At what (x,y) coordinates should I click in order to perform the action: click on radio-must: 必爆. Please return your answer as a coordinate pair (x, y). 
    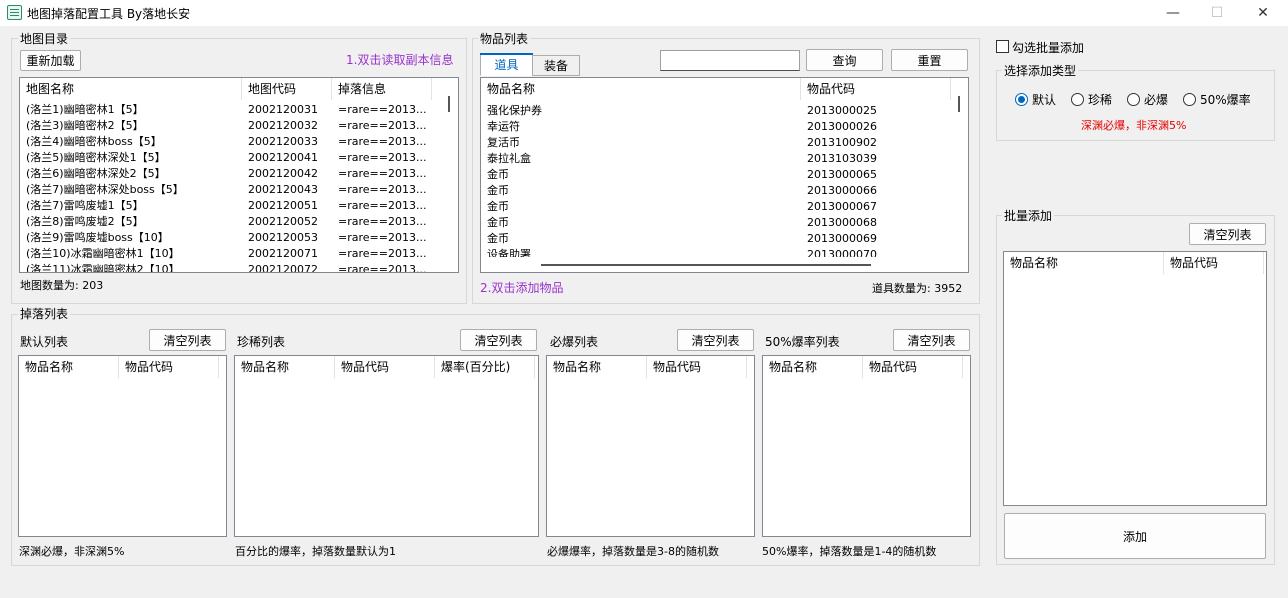
    Looking at the image, I should click on (1147, 99).